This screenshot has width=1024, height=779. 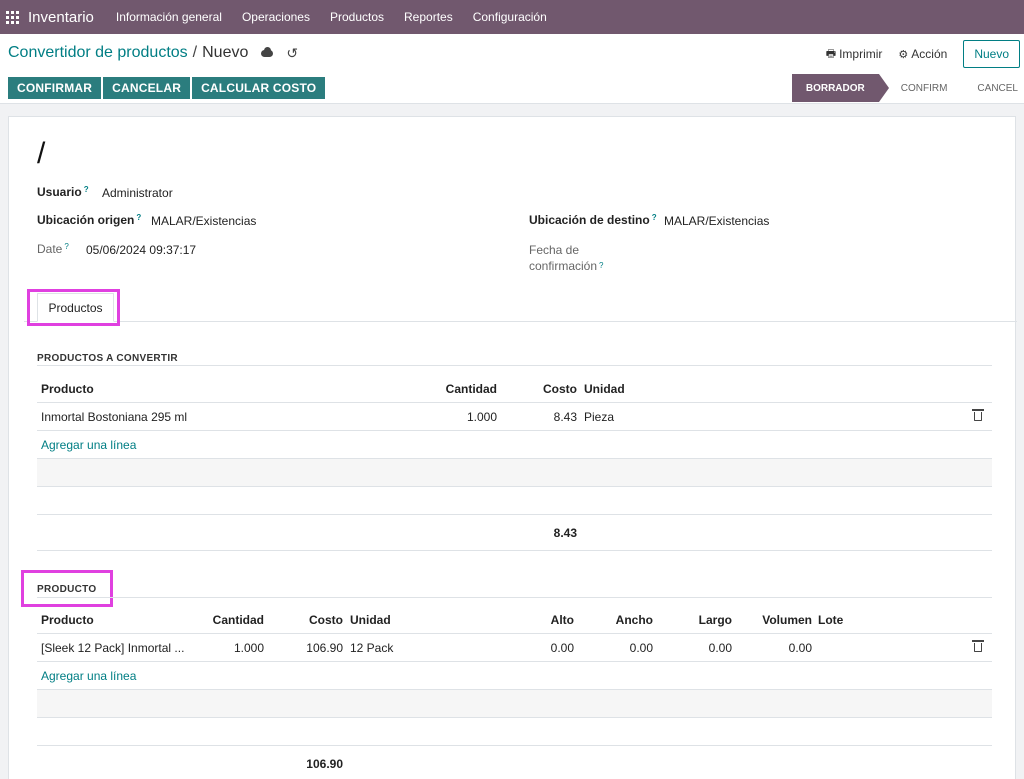 What do you see at coordinates (324, 764) in the screenshot?
I see `cost-total: 106.90` at bounding box center [324, 764].